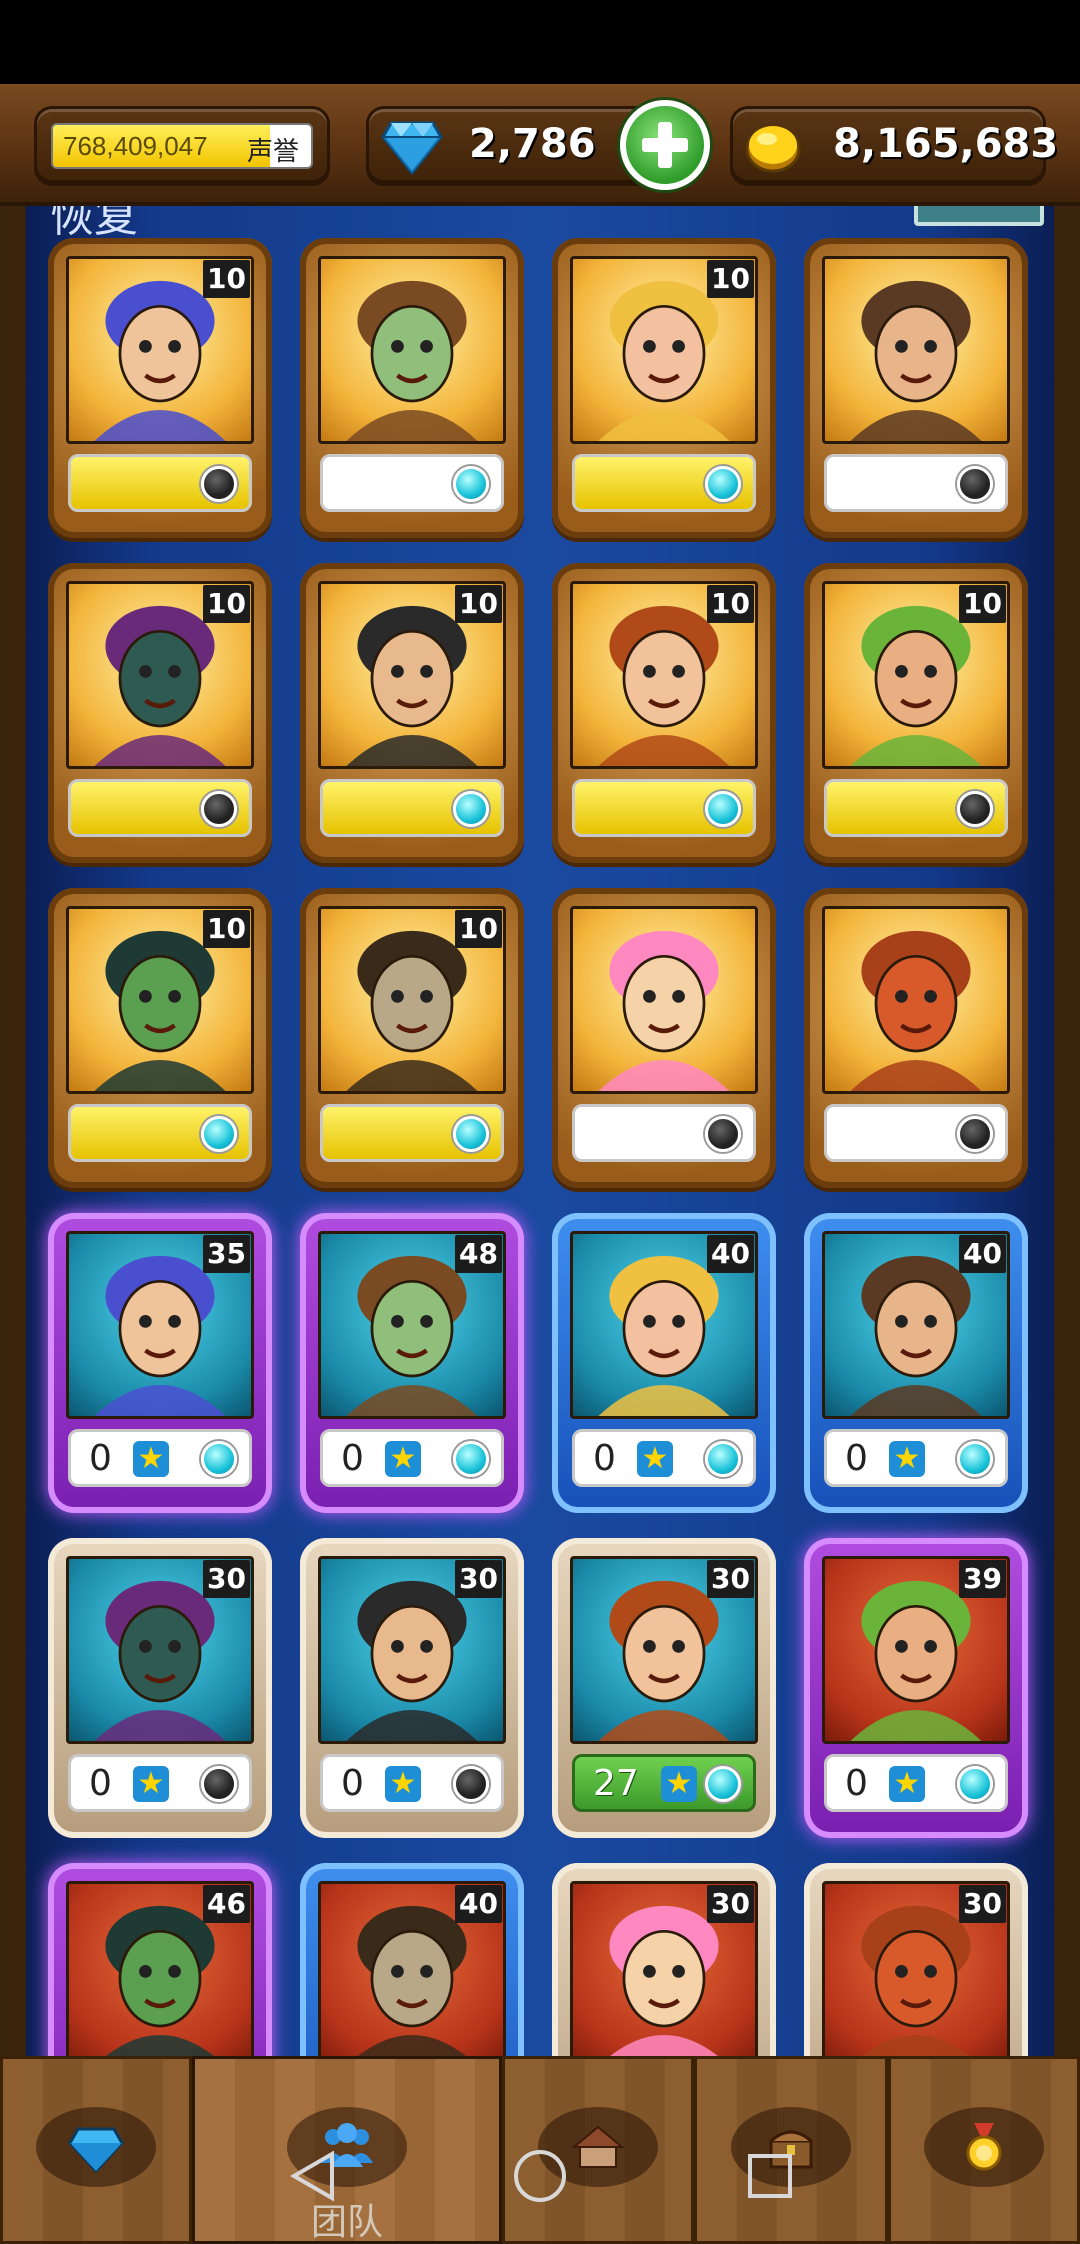 This screenshot has width=1080, height=2244. I want to click on character-card: 30 27 ★, so click(664, 1688).